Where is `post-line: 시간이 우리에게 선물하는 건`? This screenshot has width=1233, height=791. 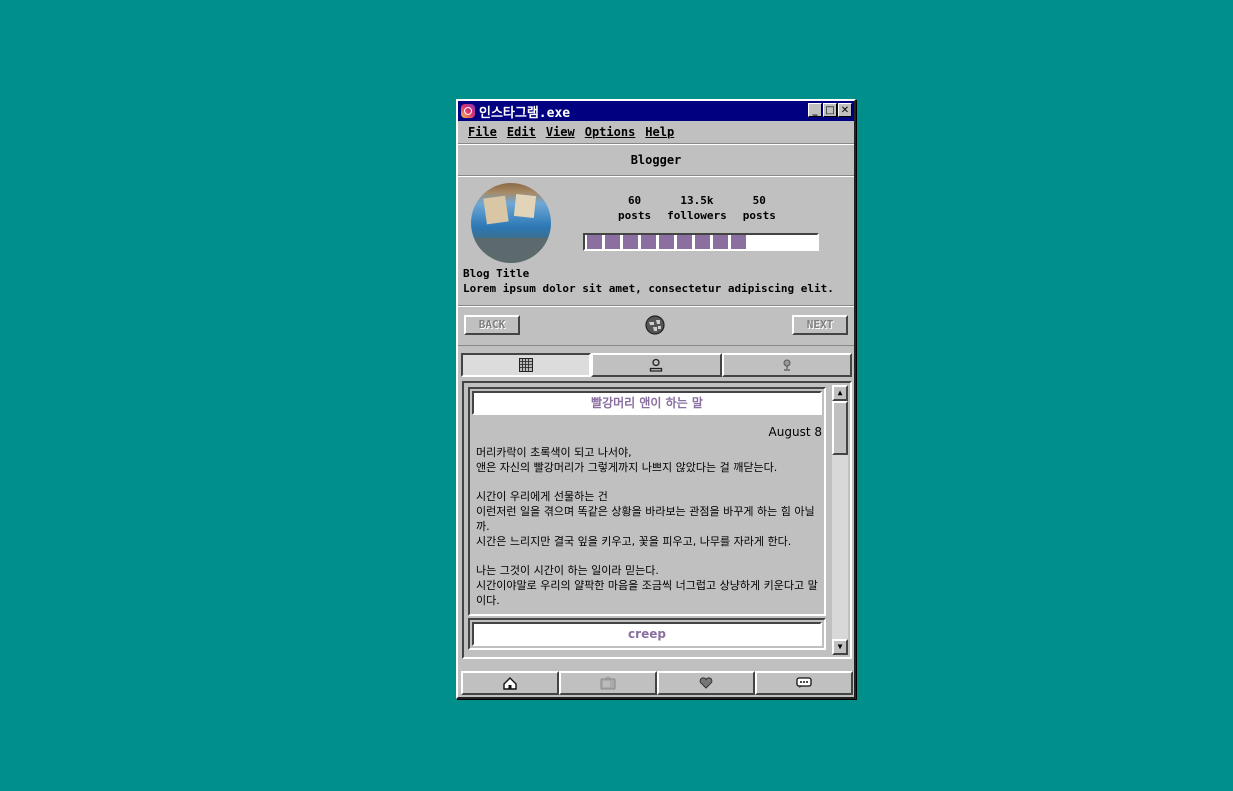 post-line: 시간이 우리에게 선물하는 건 is located at coordinates (542, 496).